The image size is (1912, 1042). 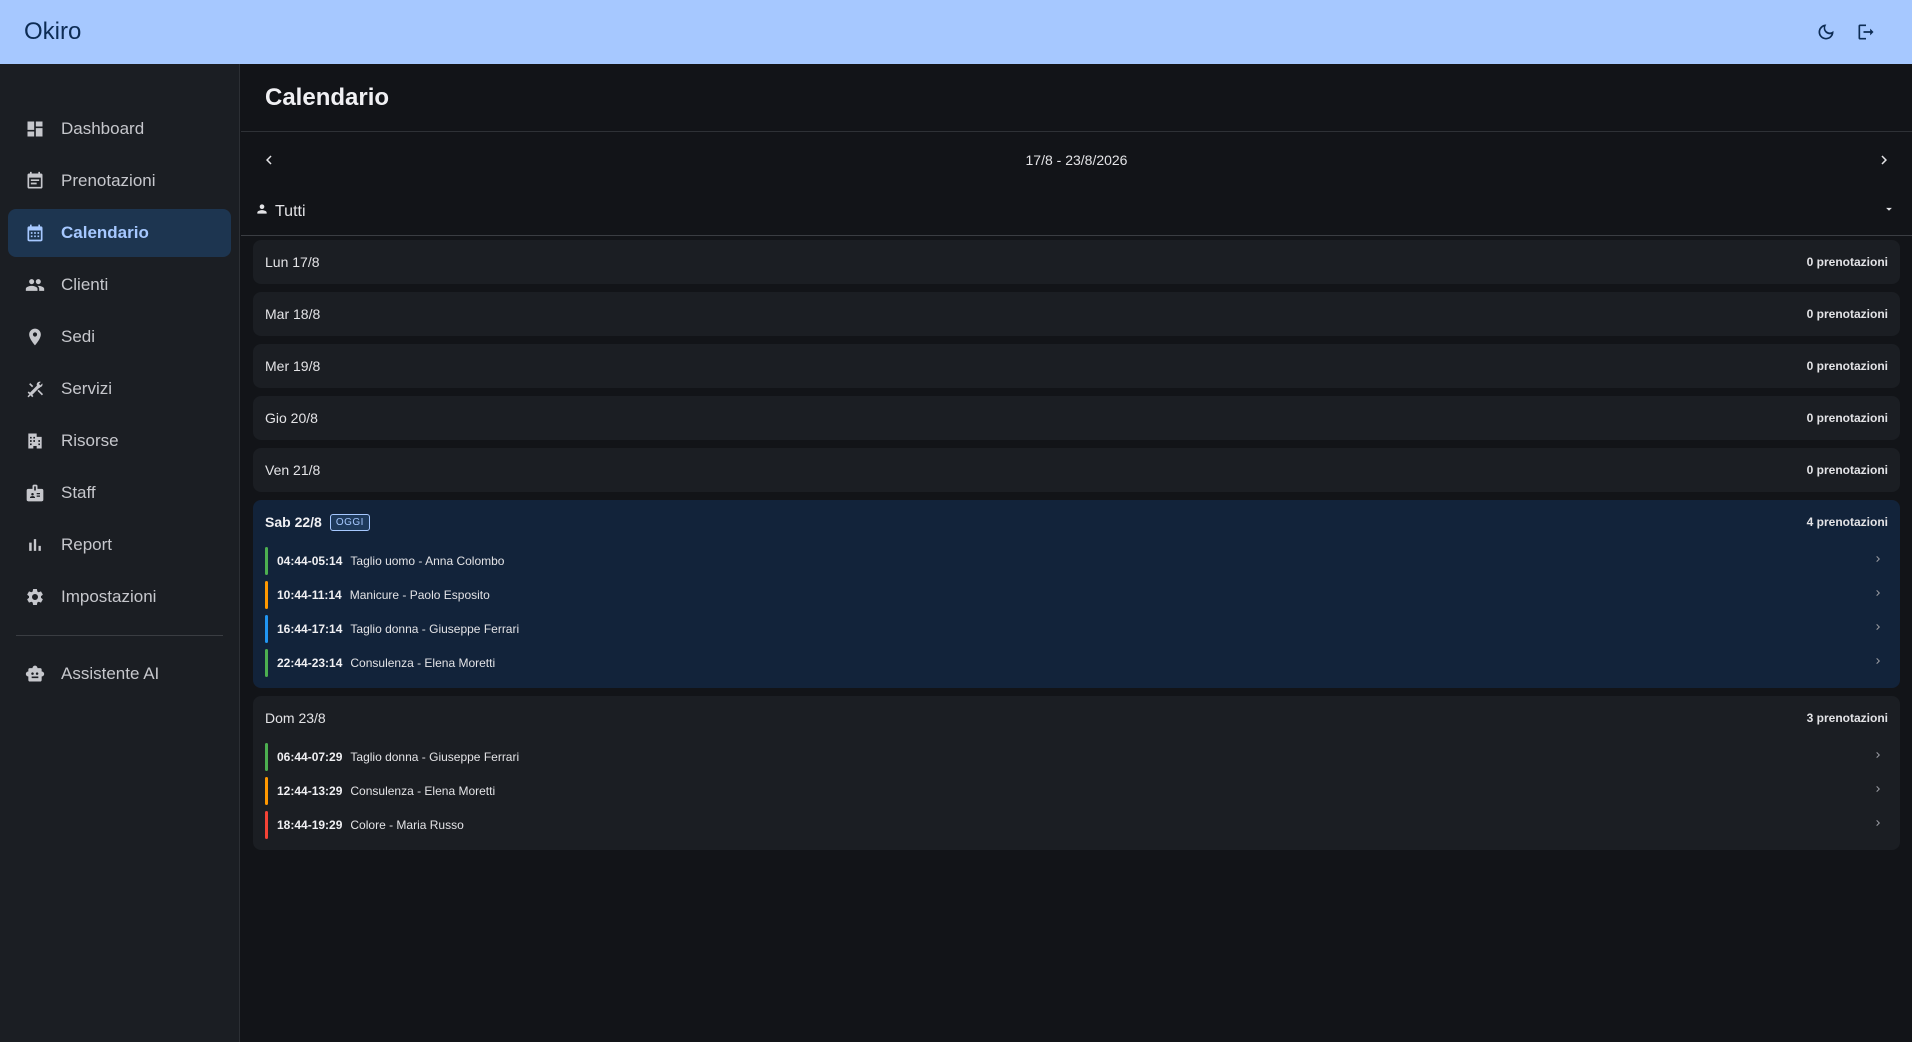 I want to click on day-card: Mer 19/8 0 prenotazioni, so click(x=1076, y=366).